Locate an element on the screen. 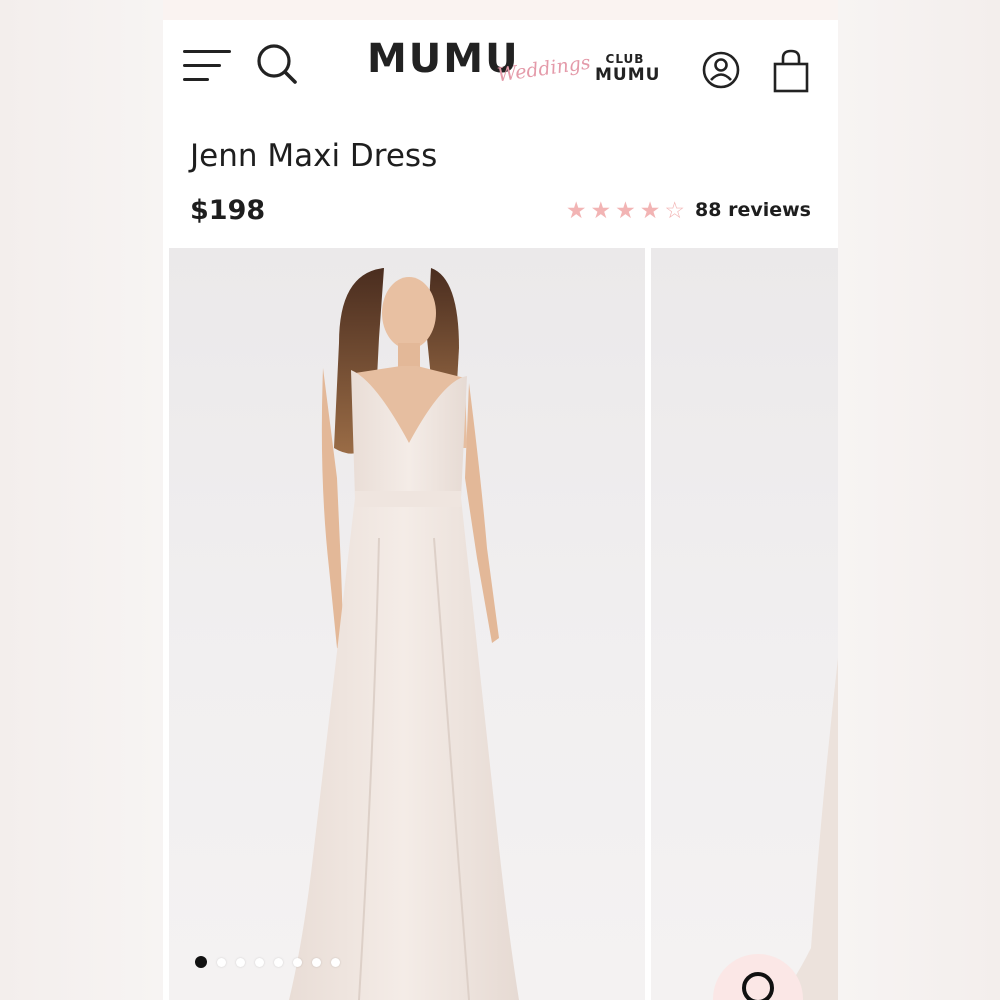  club-brand: MUMU is located at coordinates (628, 75).